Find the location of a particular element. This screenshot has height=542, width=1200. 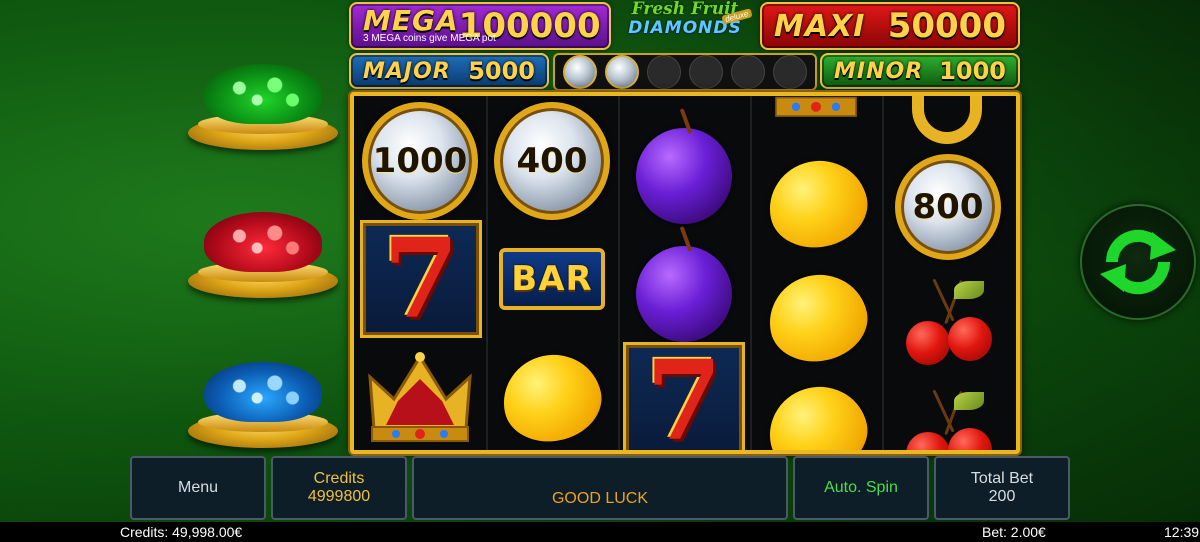

reel2-row1: 400 is located at coordinates (552, 161).